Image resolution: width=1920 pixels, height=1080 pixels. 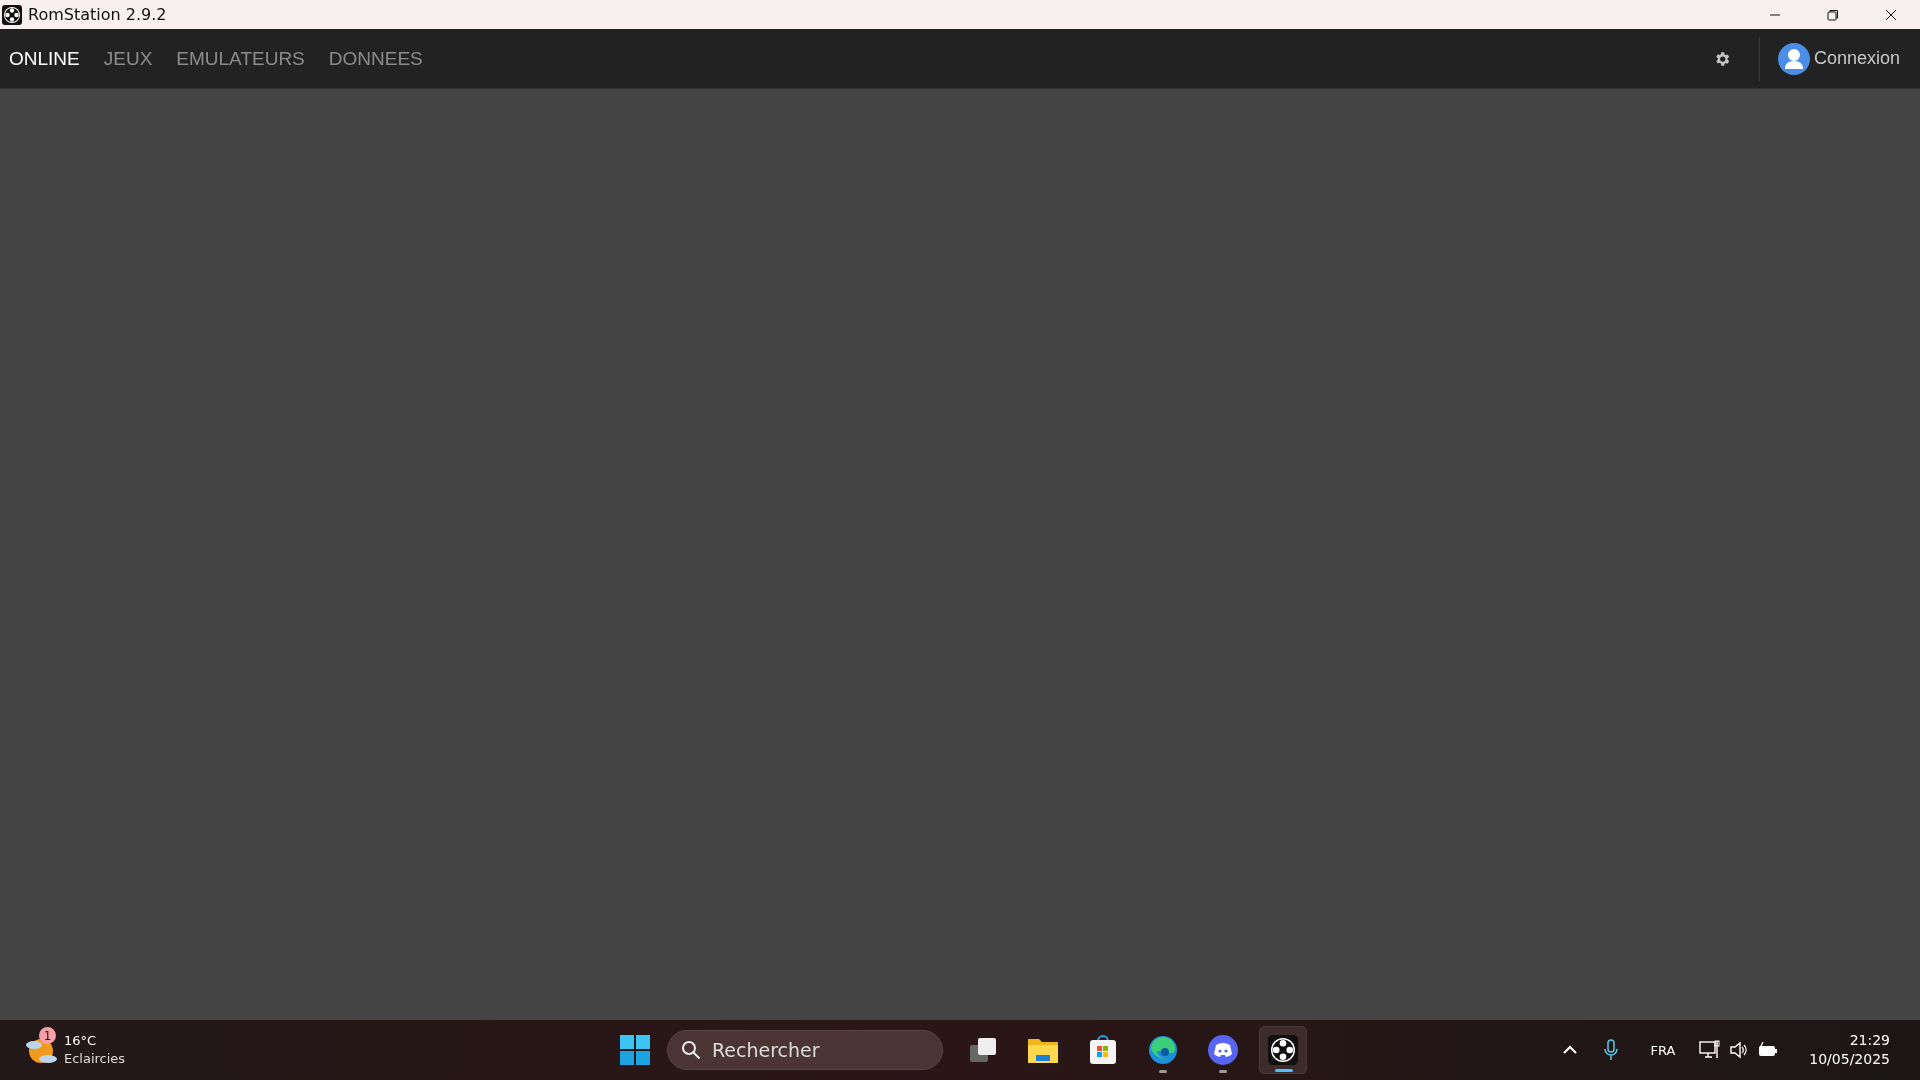 I want to click on folder-icon, so click(x=1043, y=1050).